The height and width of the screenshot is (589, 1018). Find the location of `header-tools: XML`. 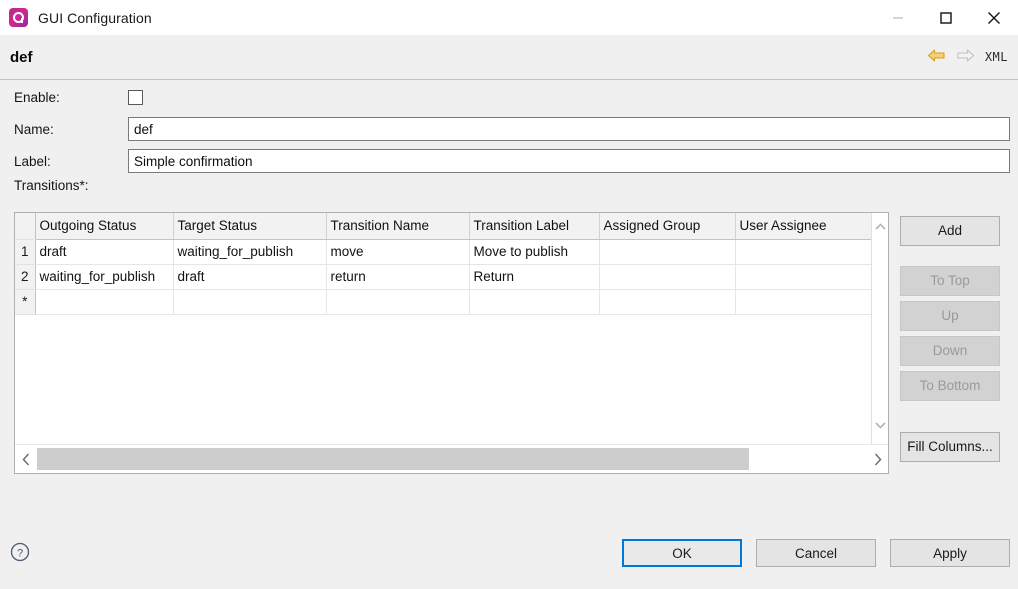

header-tools: XML is located at coordinates (967, 57).